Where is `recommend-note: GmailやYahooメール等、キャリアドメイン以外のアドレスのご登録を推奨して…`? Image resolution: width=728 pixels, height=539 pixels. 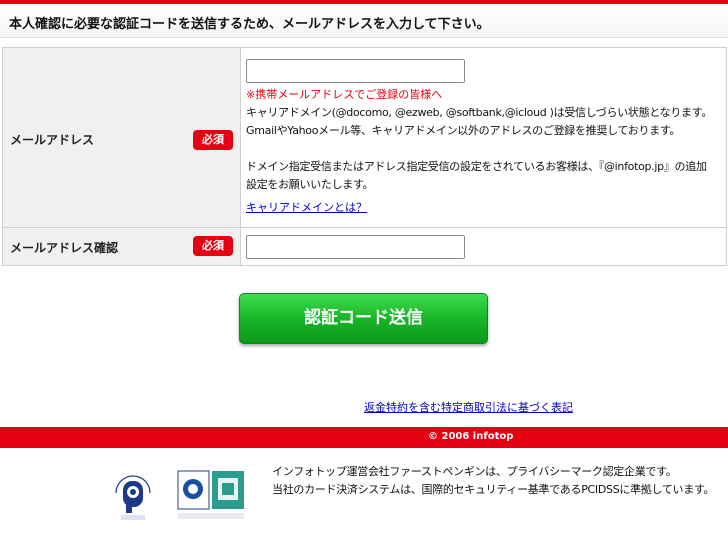 recommend-note: GmailやYahooメール等、キャリアドメイン以外のアドレスのご登録を推奨して… is located at coordinates (463, 130).